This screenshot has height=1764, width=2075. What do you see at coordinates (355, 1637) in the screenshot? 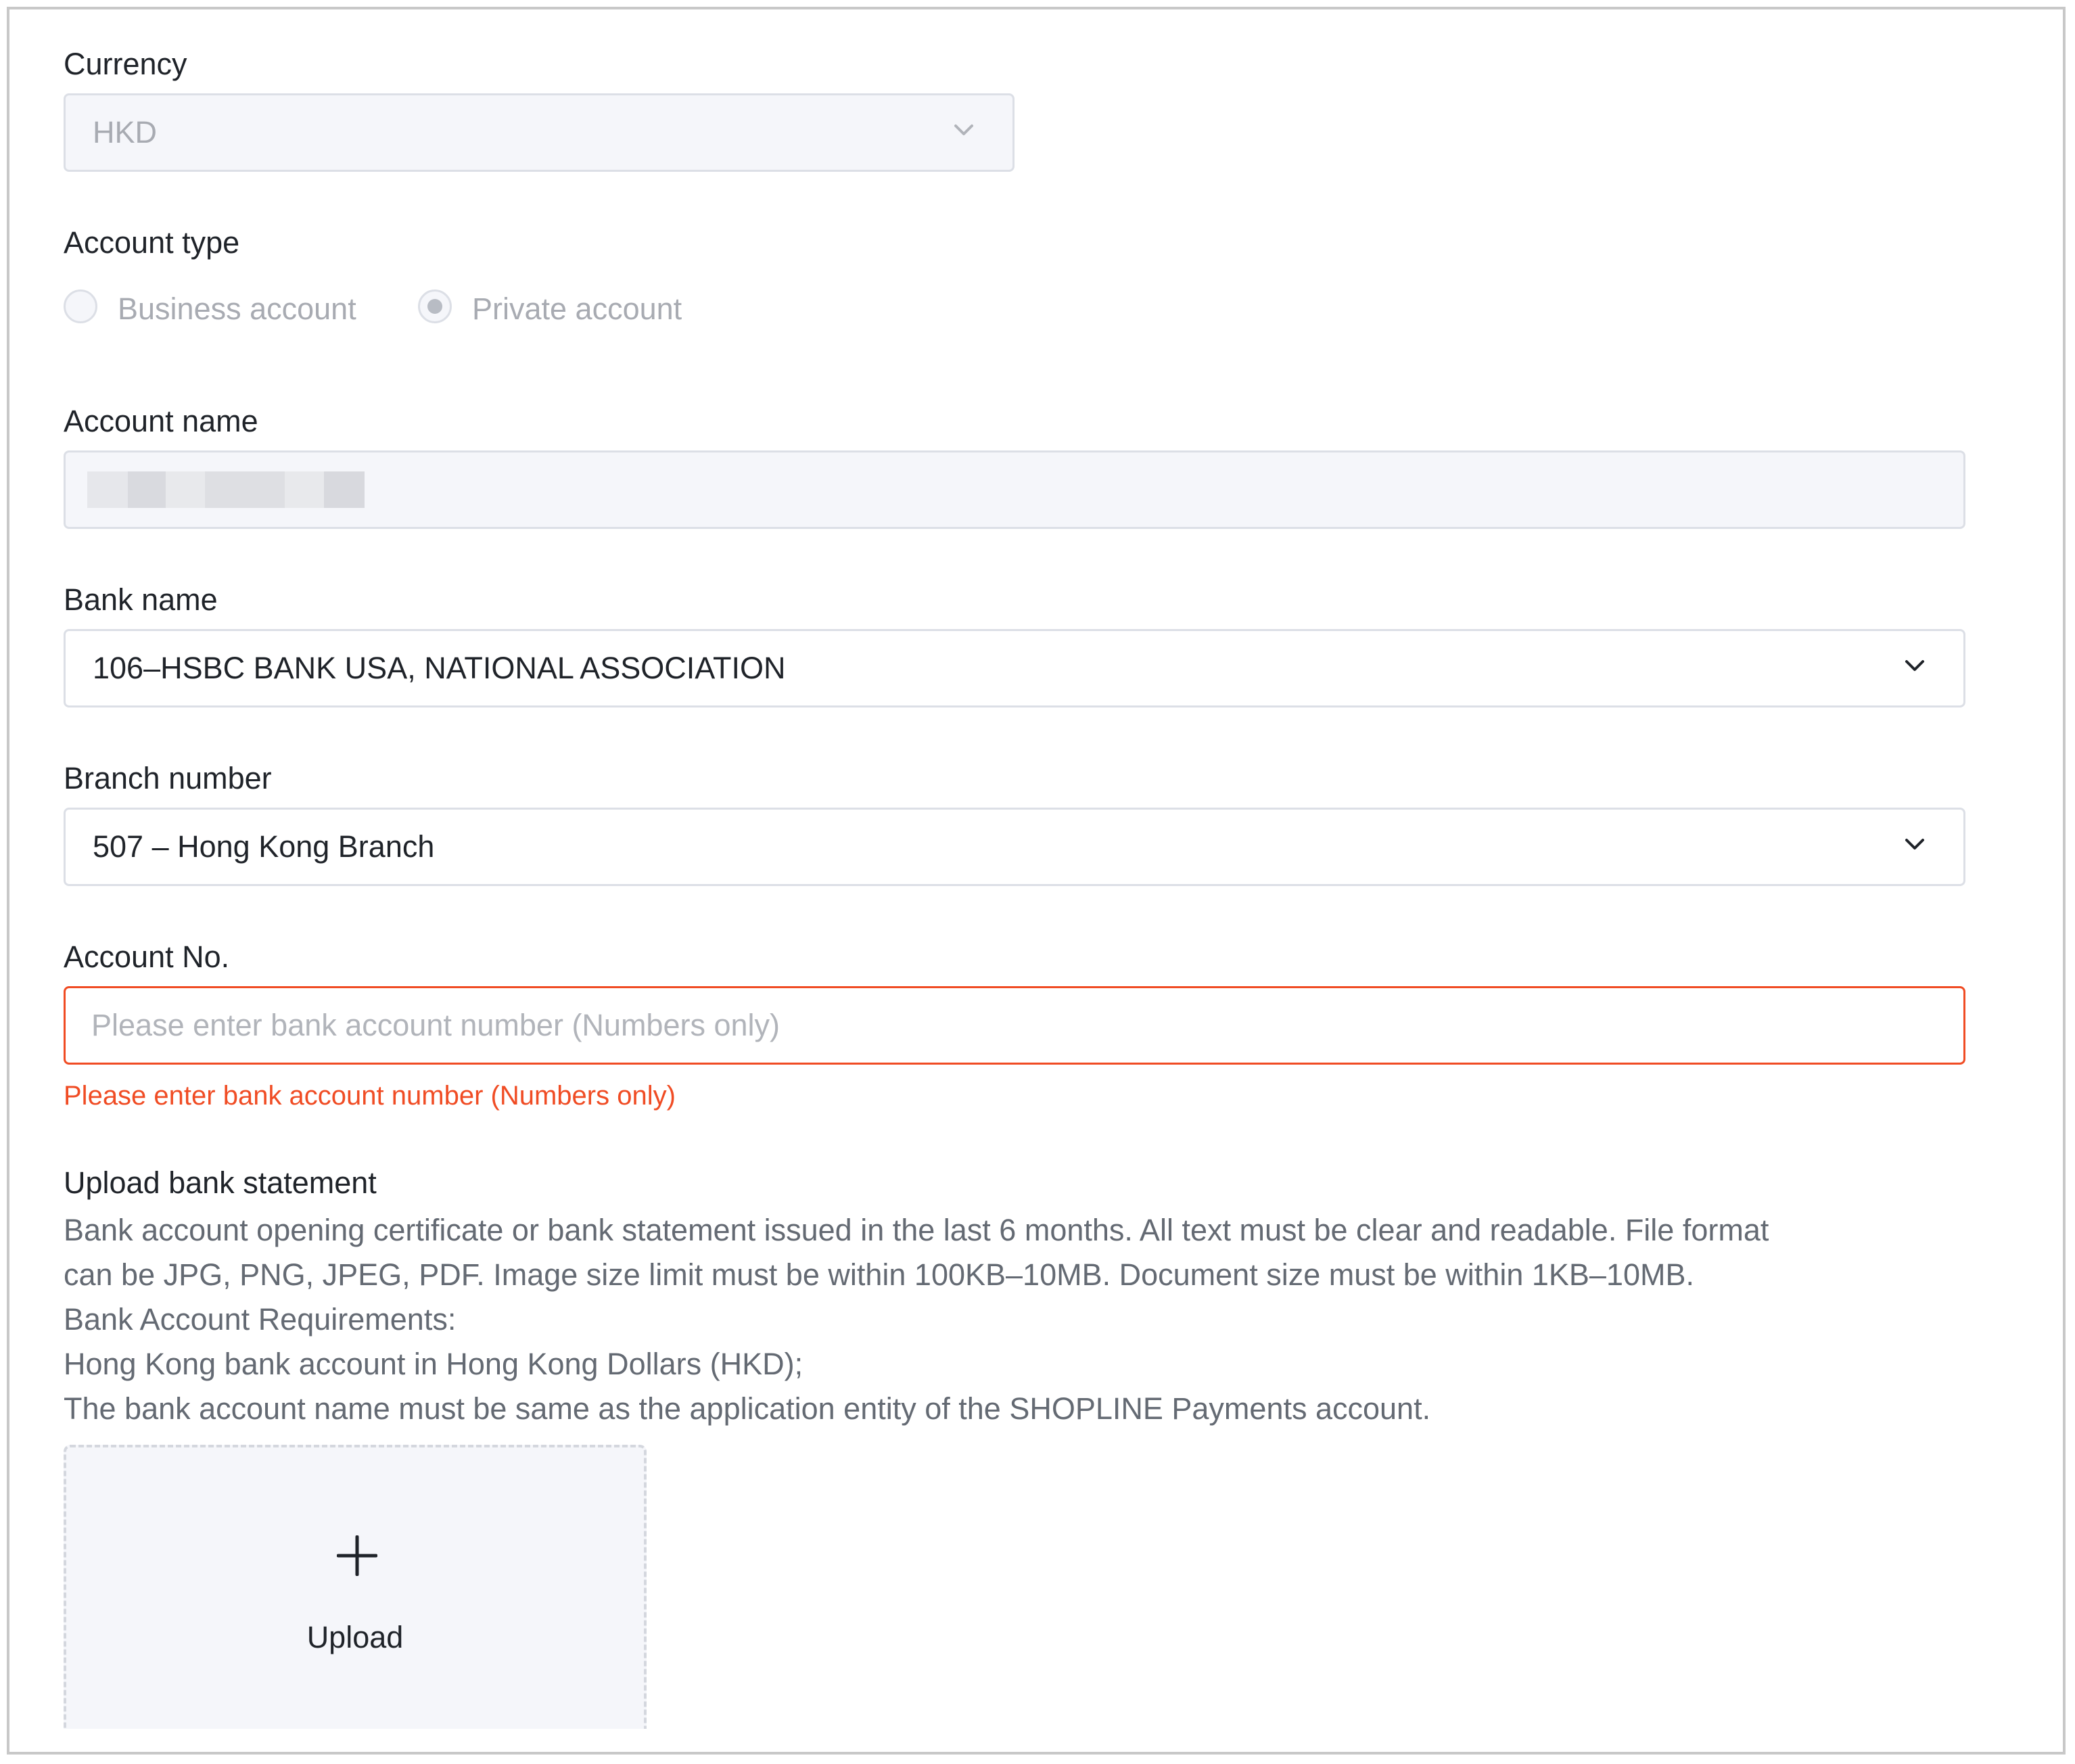
I see `upload-label: Upload` at bounding box center [355, 1637].